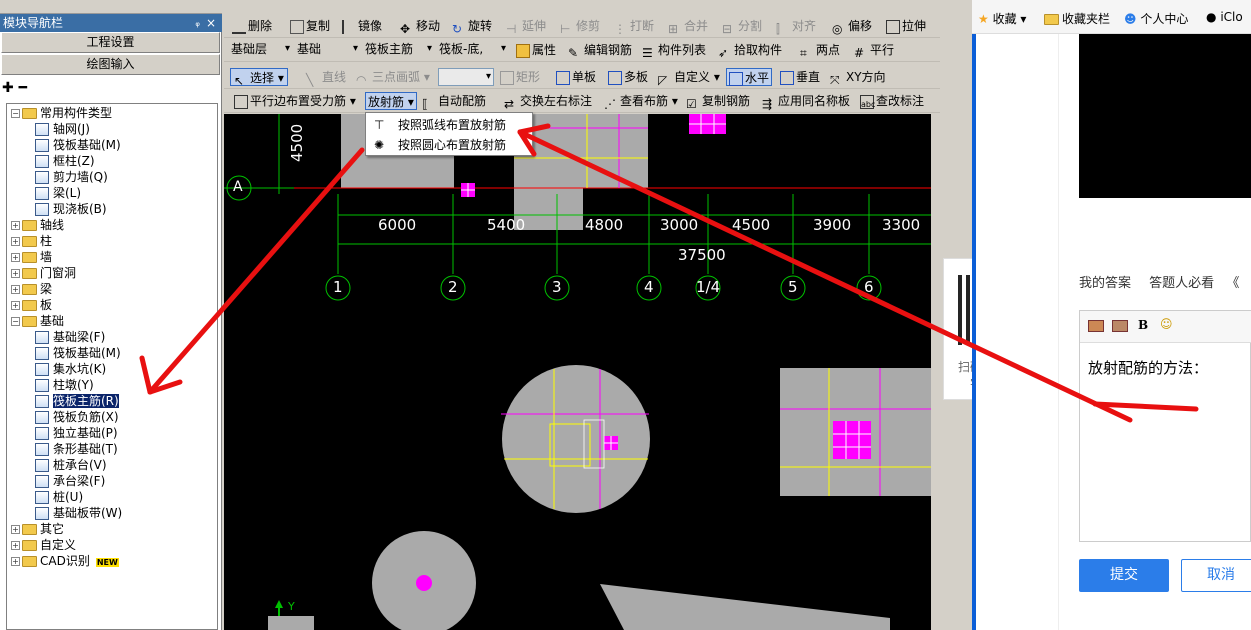 This screenshot has height=630, width=1251. What do you see at coordinates (420, 26) in the screenshot?
I see `move-button: ✥ 移动` at bounding box center [420, 26].